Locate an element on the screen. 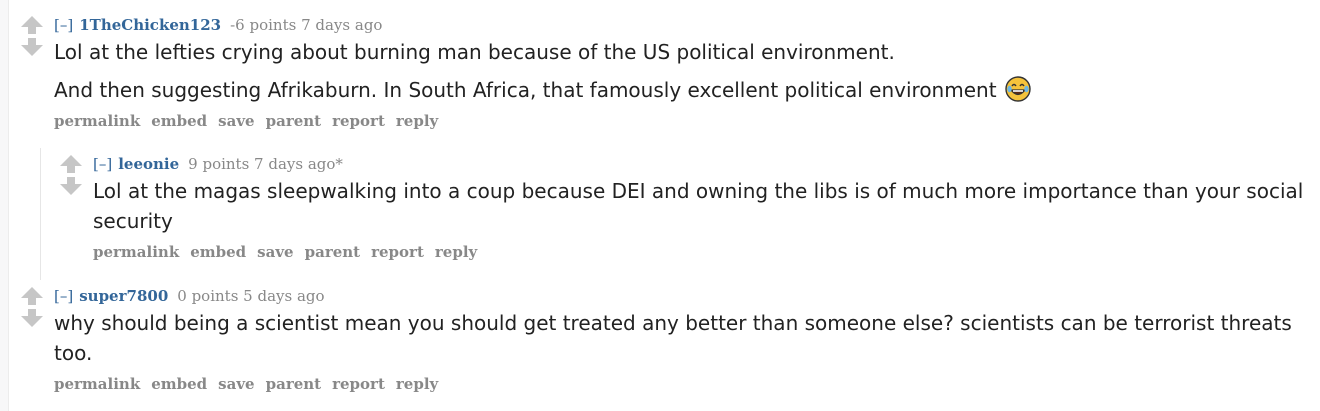 The image size is (1320, 411). comment-score: 9 points 7 days ago* is located at coordinates (265, 164).